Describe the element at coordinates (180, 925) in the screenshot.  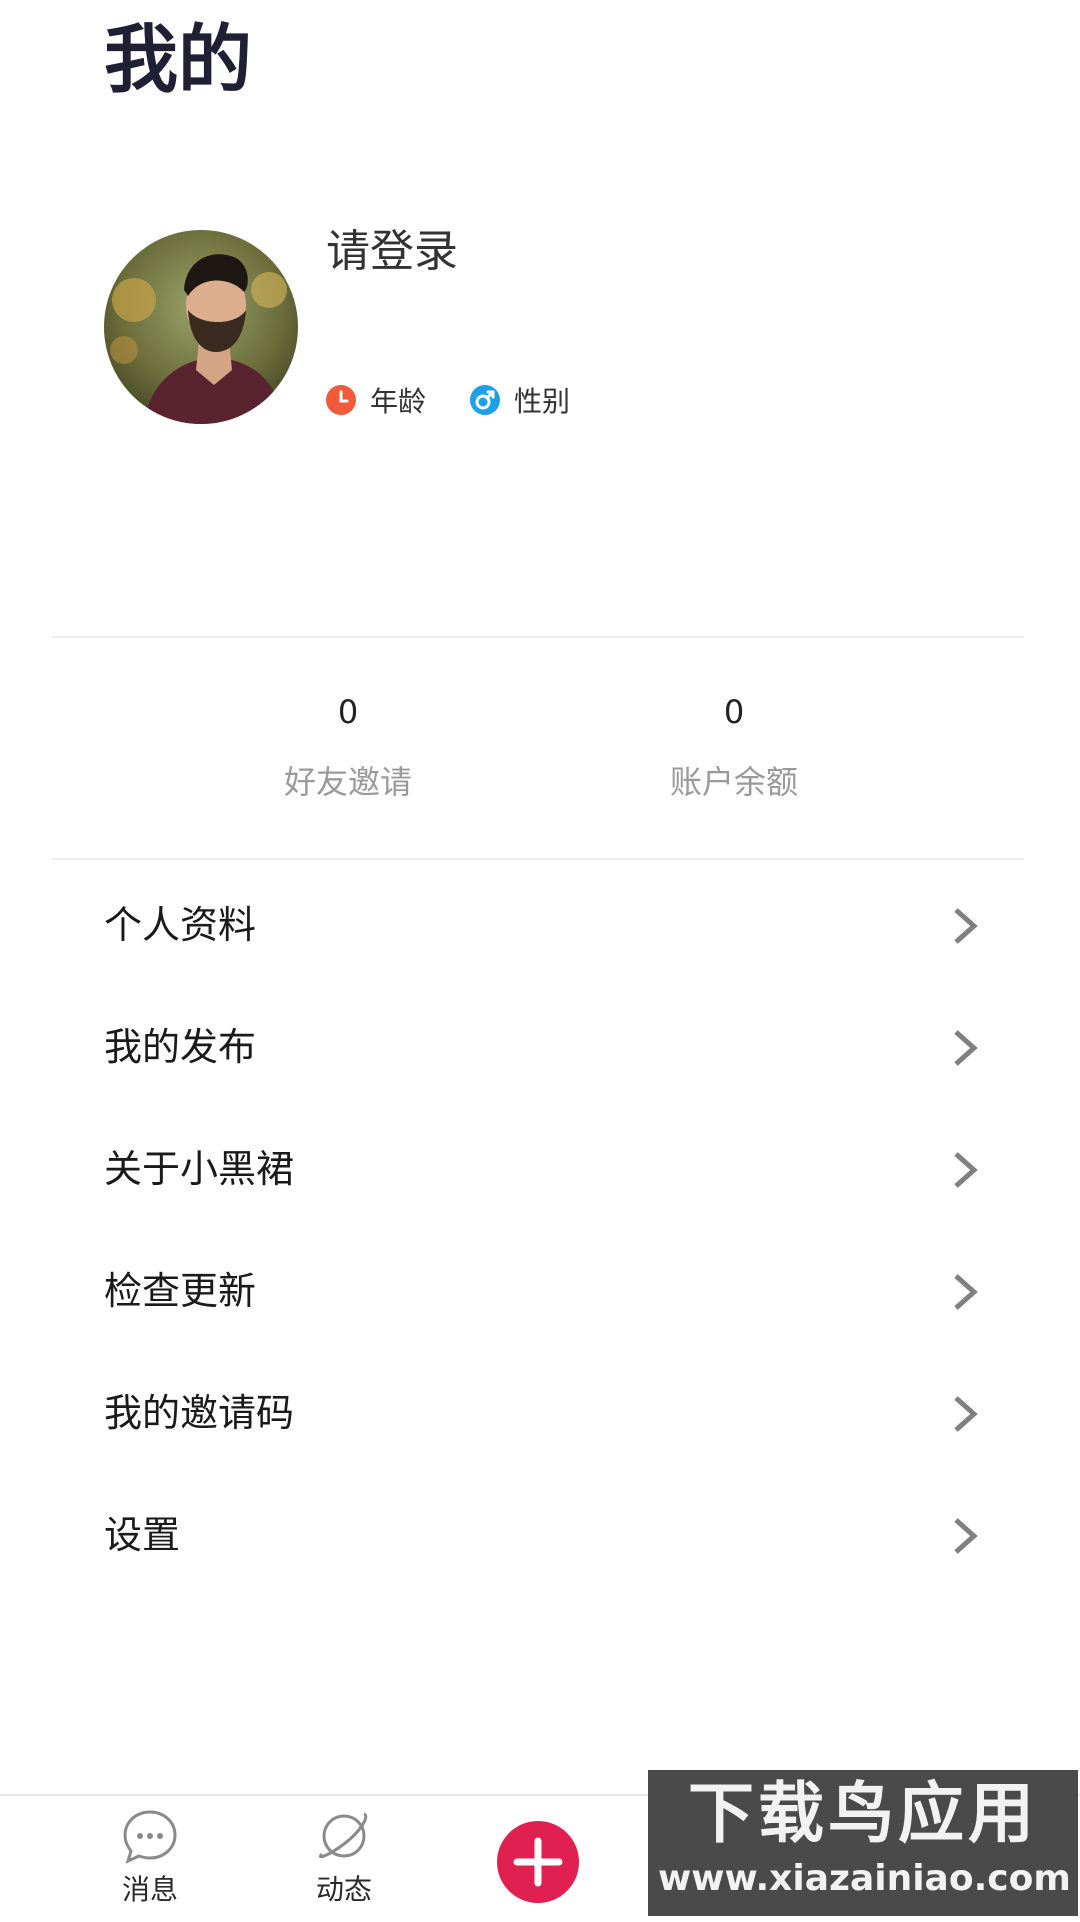
I see `menu-item-label: 个人资料` at that location.